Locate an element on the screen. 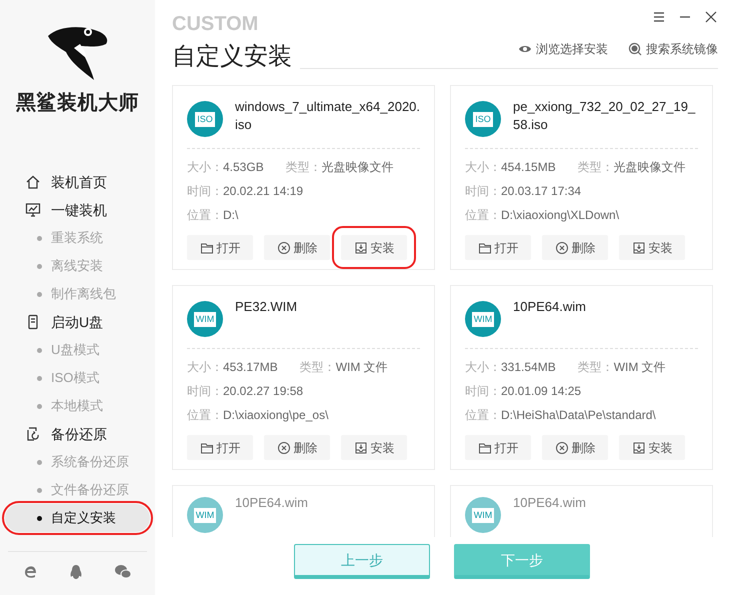 The height and width of the screenshot is (595, 729). file-name: pe_xxiong_732_20_02_27_19_58.iso is located at coordinates (604, 116).